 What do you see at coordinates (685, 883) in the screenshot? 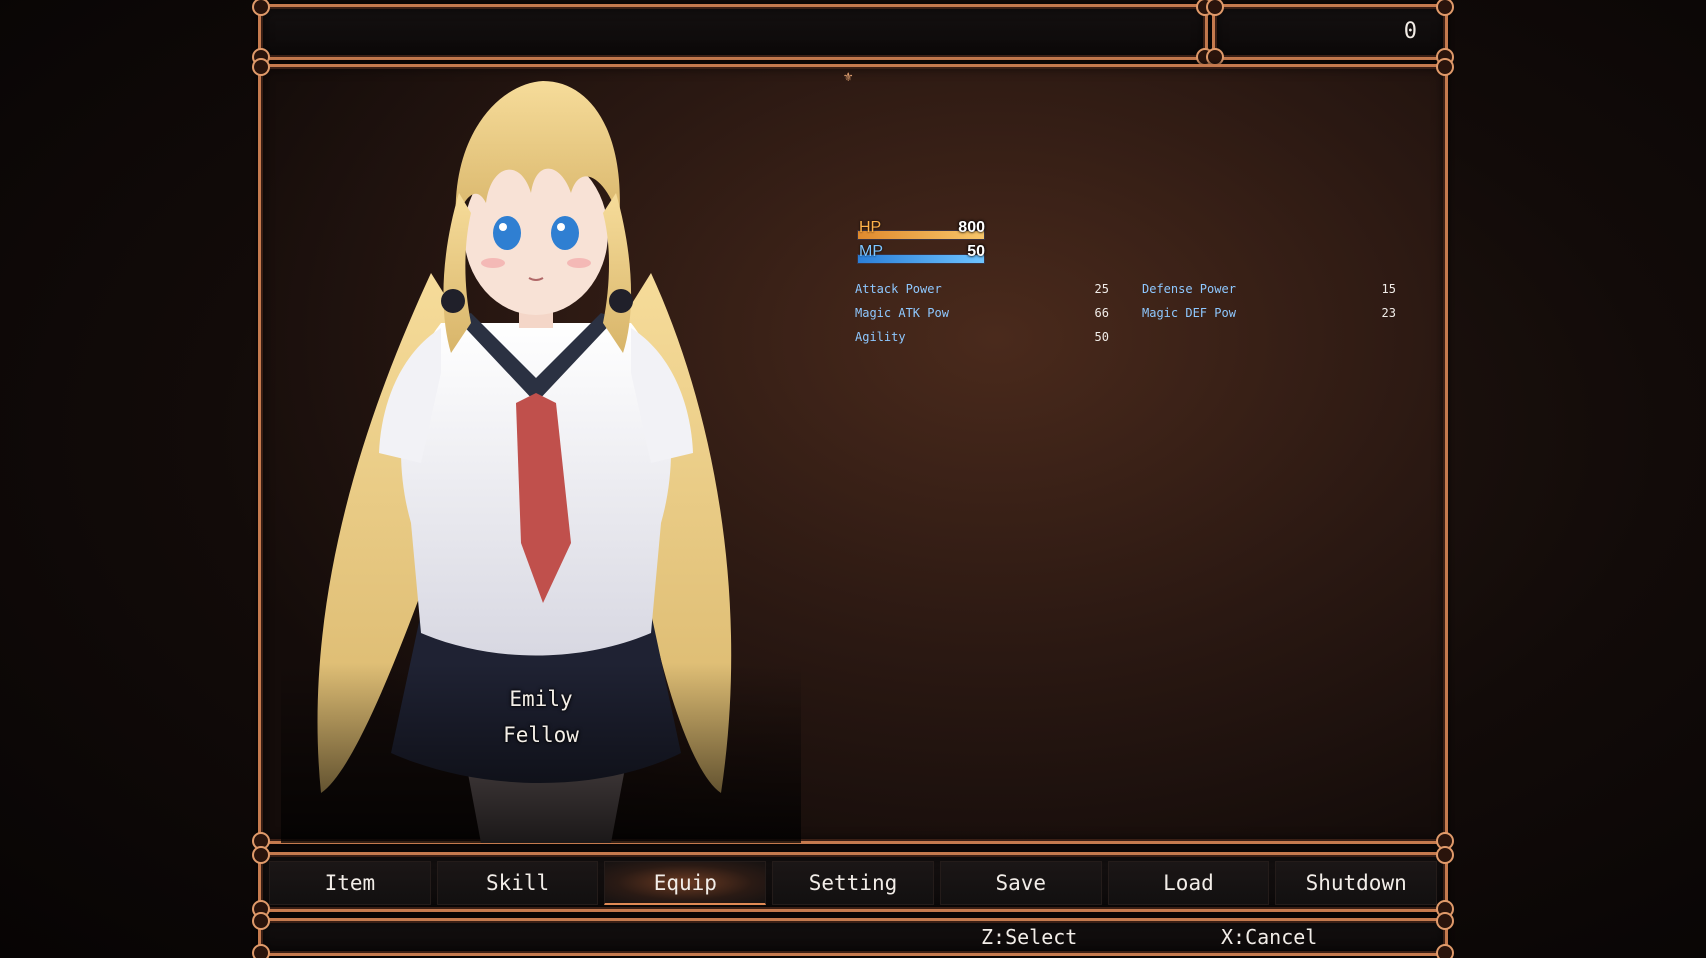
I see `menu-item-equip: Equip` at bounding box center [685, 883].